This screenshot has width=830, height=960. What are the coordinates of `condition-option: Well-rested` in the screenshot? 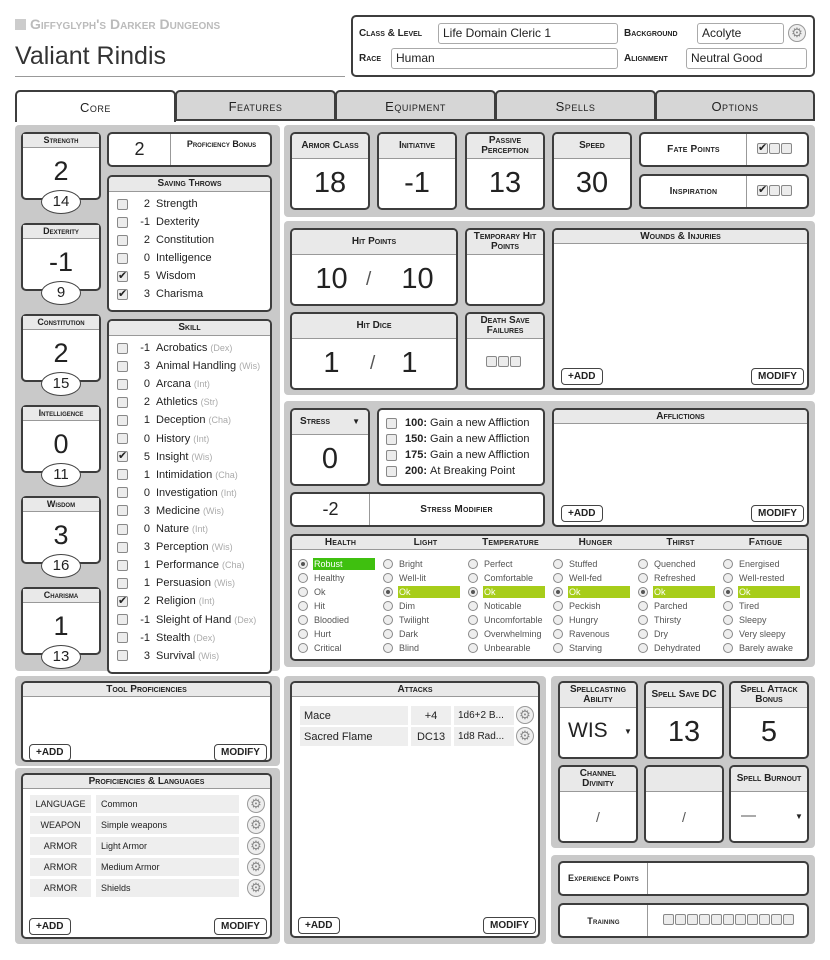 It's located at (754, 578).